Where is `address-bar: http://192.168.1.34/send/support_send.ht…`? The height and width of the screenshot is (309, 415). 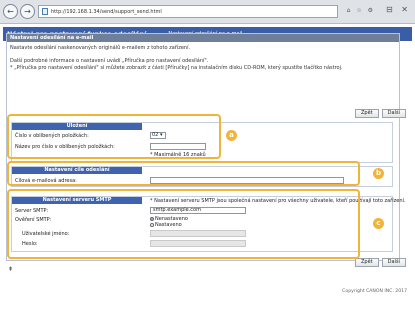
address-bar: http://192.168.1.34/send/support_send.ht… is located at coordinates (188, 11).